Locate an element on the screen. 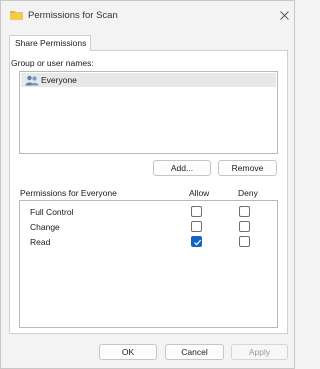 The image size is (320, 369). window-title: Permissions for Scan is located at coordinates (73, 15).